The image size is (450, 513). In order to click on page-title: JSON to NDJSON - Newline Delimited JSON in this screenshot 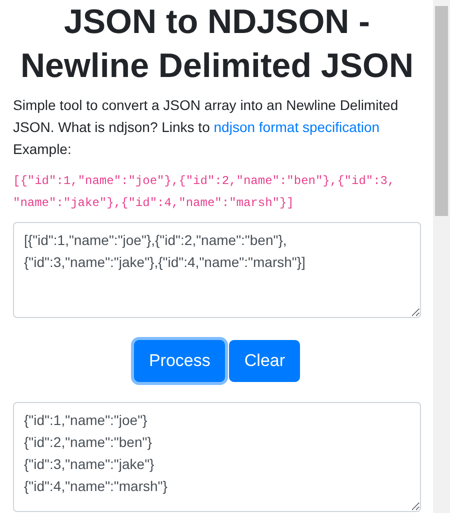, I will do `click(217, 44)`.